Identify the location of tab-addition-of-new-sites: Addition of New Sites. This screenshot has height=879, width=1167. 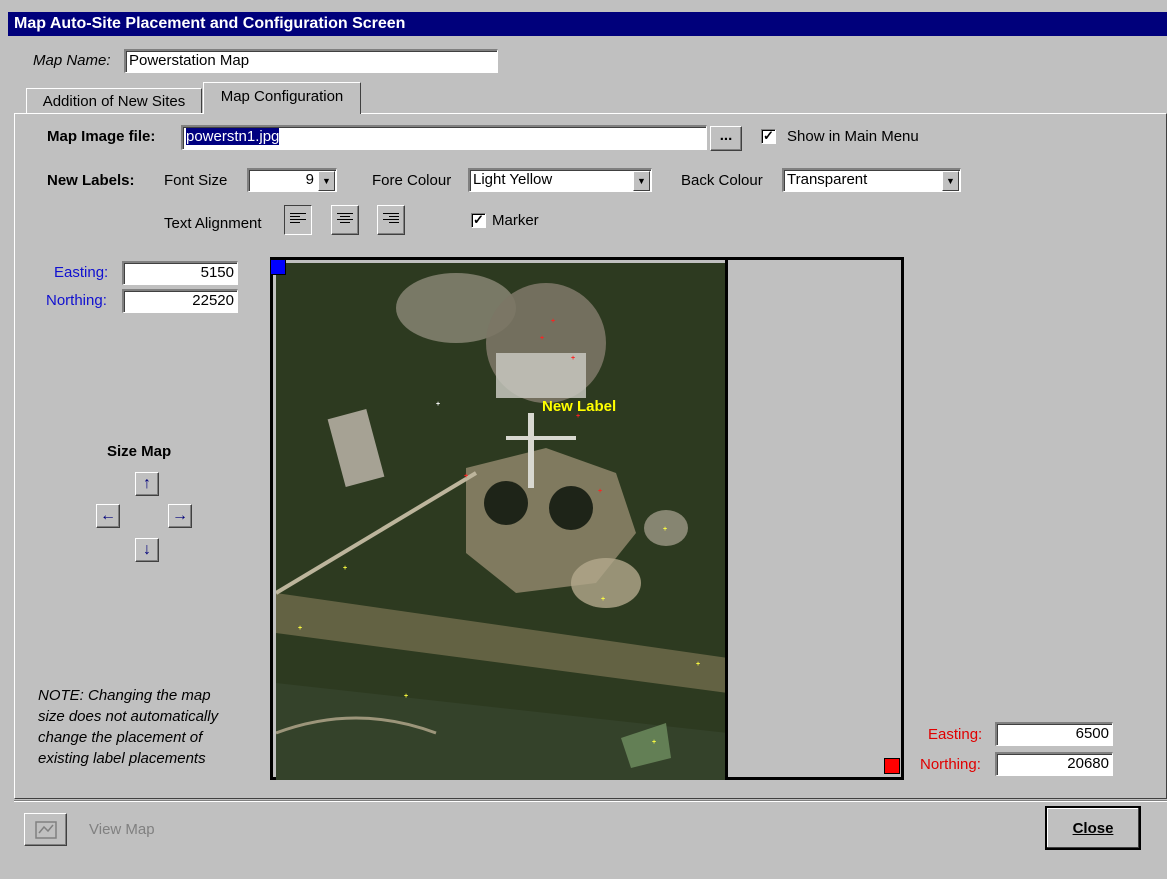
(114, 101).